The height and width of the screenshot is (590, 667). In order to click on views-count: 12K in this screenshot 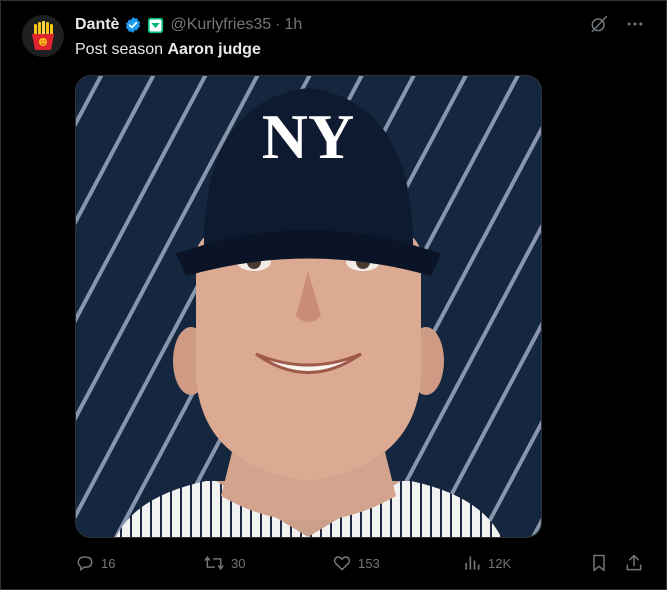, I will do `click(500, 563)`.